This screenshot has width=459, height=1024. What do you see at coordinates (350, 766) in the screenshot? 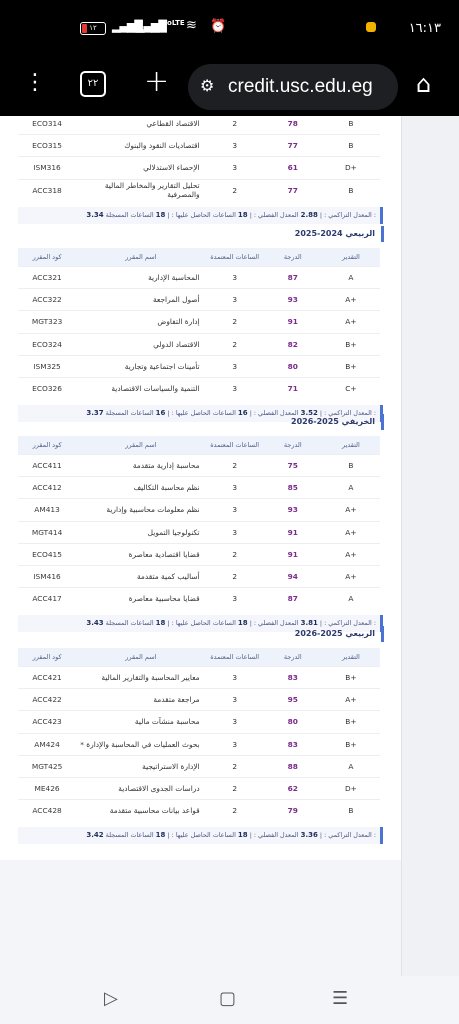
I see `cell-grade: A` at bounding box center [350, 766].